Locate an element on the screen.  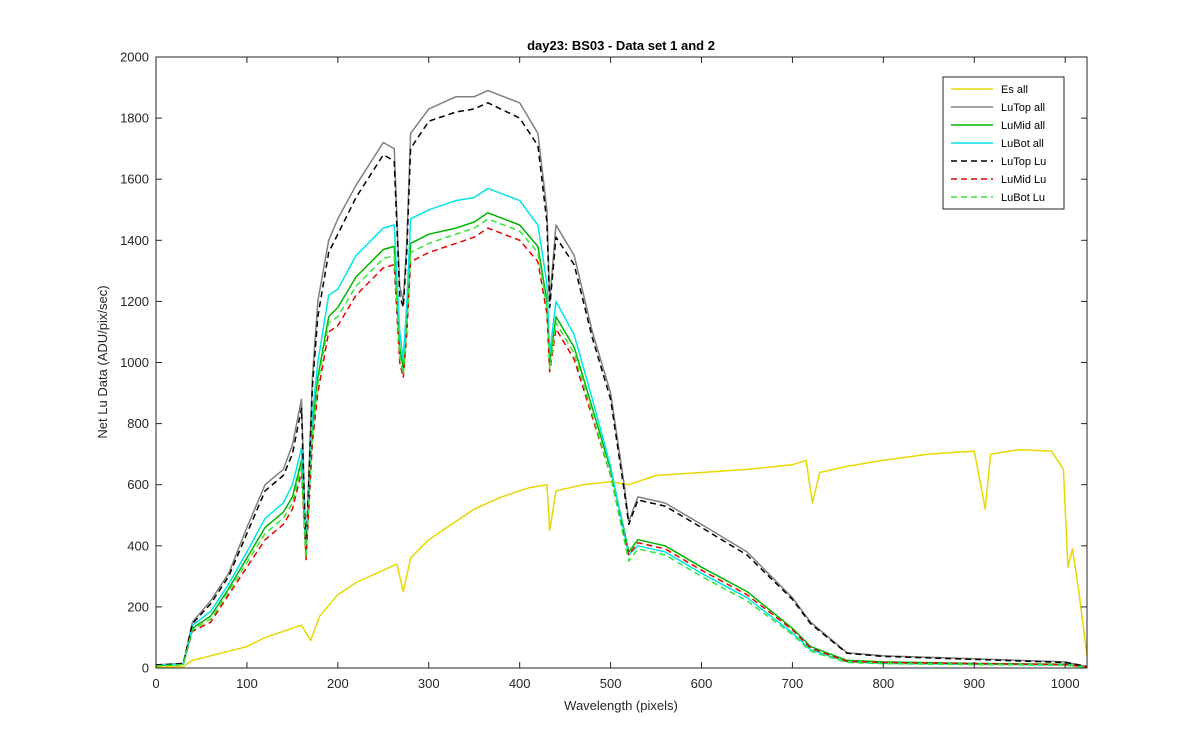
y-tick-label: 200 is located at coordinates (138, 606).